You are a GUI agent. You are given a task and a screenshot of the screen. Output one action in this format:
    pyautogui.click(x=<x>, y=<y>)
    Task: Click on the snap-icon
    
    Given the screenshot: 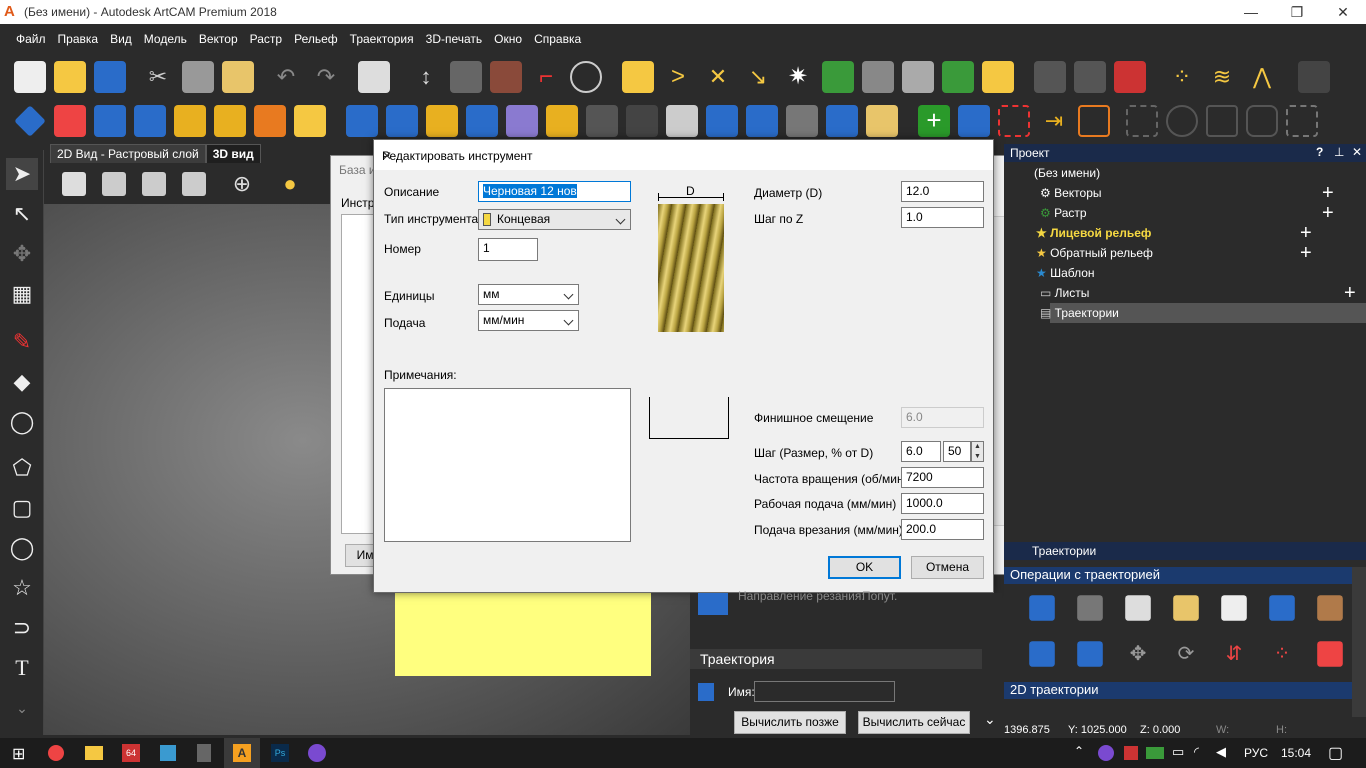 What is the action you would take?
    pyautogui.click(x=586, y=77)
    